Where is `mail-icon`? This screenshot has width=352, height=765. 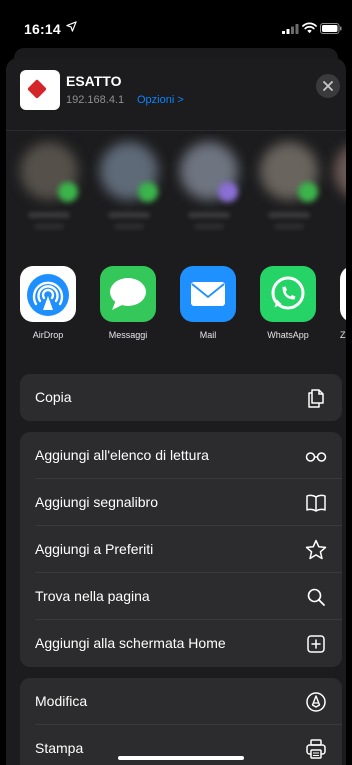 mail-icon is located at coordinates (208, 294).